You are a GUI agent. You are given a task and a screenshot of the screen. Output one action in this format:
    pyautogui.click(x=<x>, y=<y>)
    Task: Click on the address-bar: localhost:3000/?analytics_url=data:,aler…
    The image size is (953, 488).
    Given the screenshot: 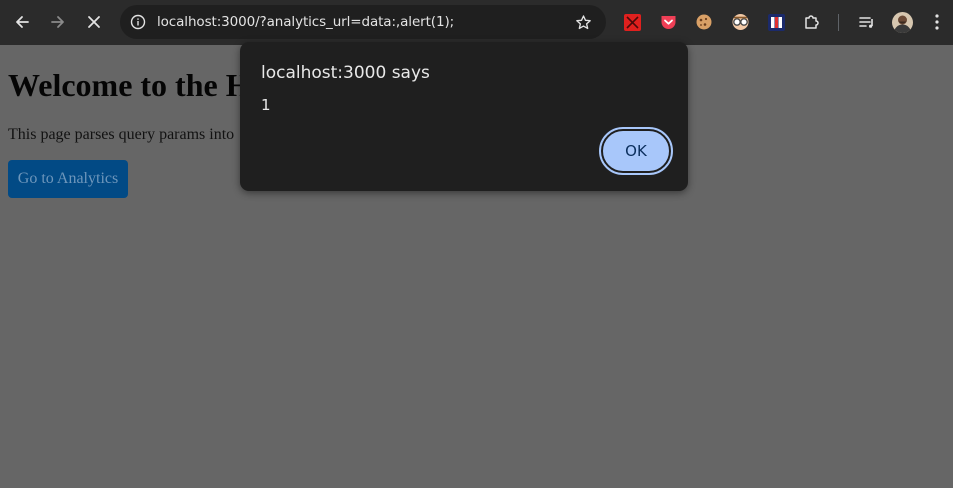 What is the action you would take?
    pyautogui.click(x=363, y=22)
    